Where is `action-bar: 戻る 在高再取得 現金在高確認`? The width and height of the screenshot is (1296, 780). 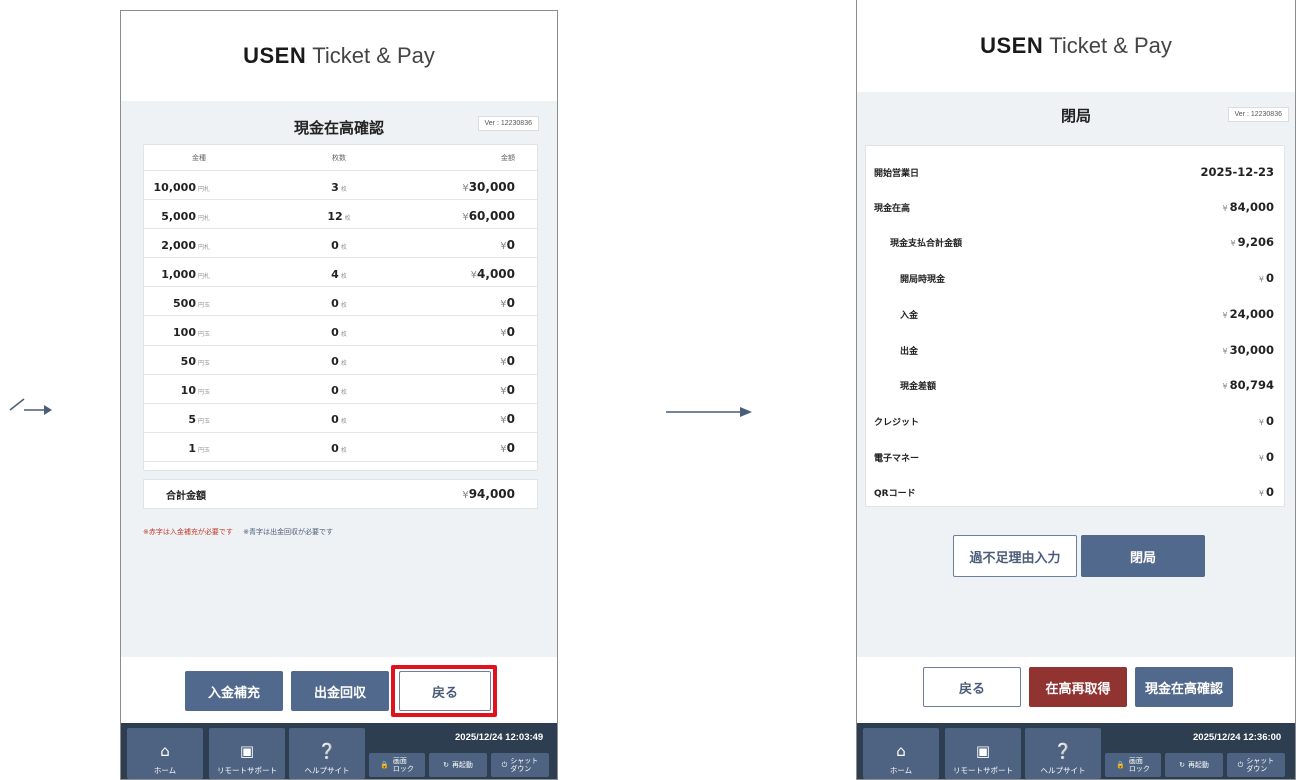
action-bar: 戻る 在高再取得 現金在高確認 is located at coordinates (1076, 691).